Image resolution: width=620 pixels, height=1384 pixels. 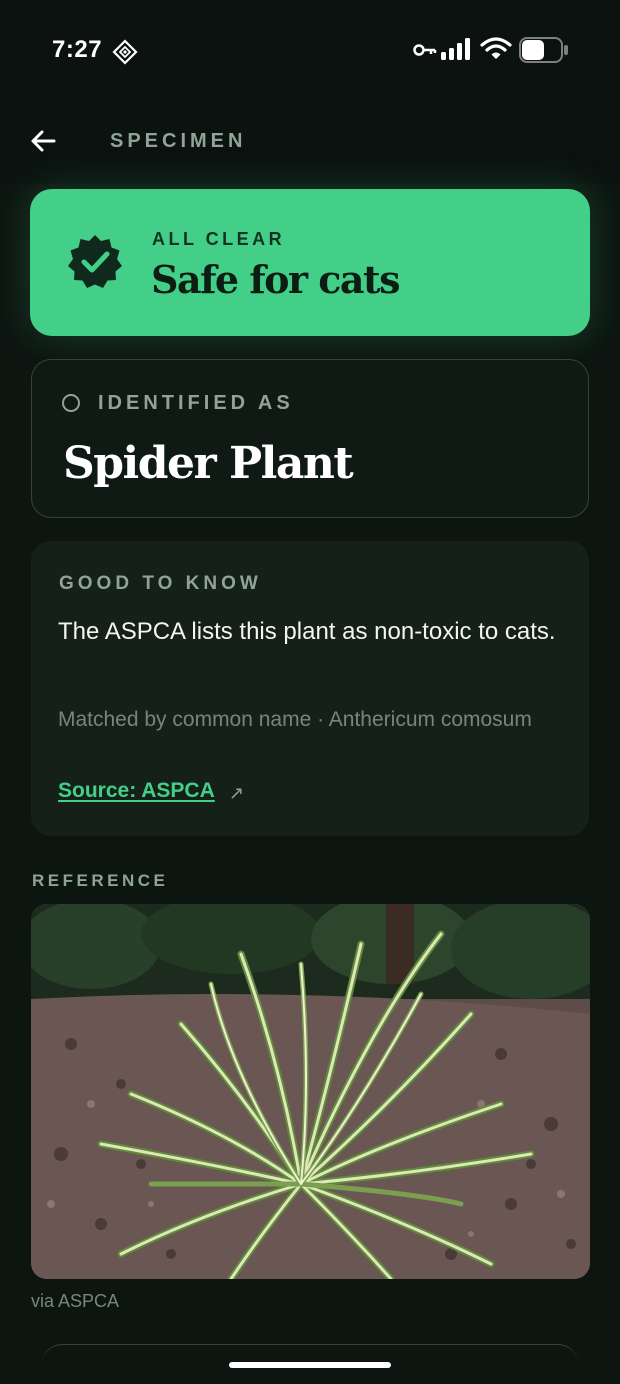 What do you see at coordinates (425, 50) in the screenshot?
I see `key-icon` at bounding box center [425, 50].